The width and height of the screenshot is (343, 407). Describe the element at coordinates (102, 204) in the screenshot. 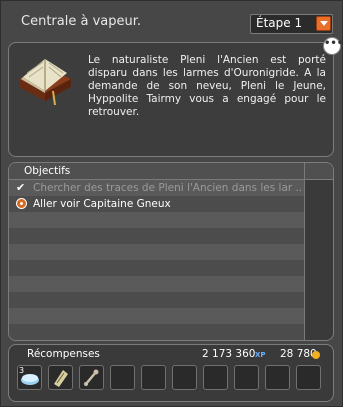

I see `objective-text: Aller voir Capitaine Gneux` at that location.